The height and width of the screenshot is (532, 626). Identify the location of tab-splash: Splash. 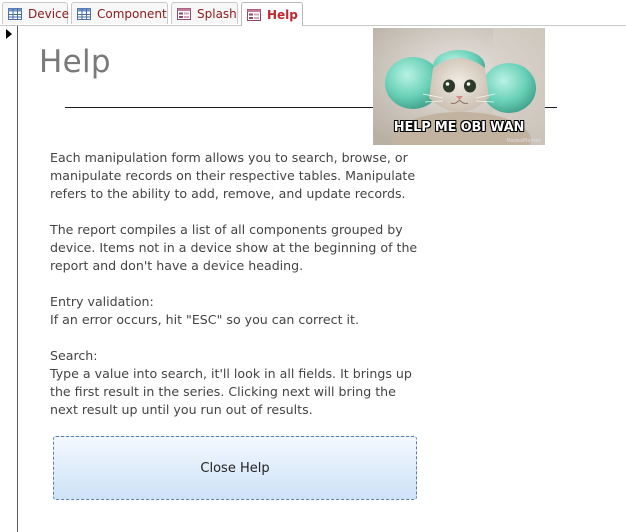
(204, 13).